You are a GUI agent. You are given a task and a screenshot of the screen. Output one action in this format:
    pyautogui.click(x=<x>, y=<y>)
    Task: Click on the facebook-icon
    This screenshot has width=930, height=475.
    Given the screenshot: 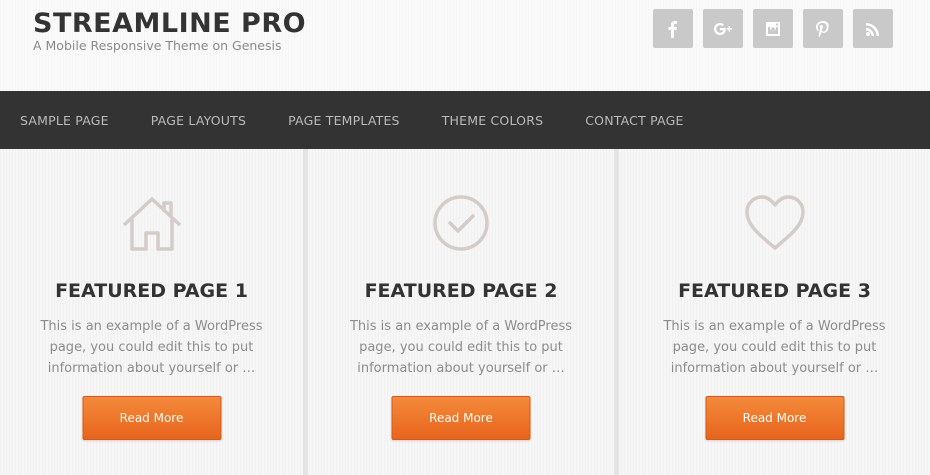 What is the action you would take?
    pyautogui.click(x=672, y=29)
    